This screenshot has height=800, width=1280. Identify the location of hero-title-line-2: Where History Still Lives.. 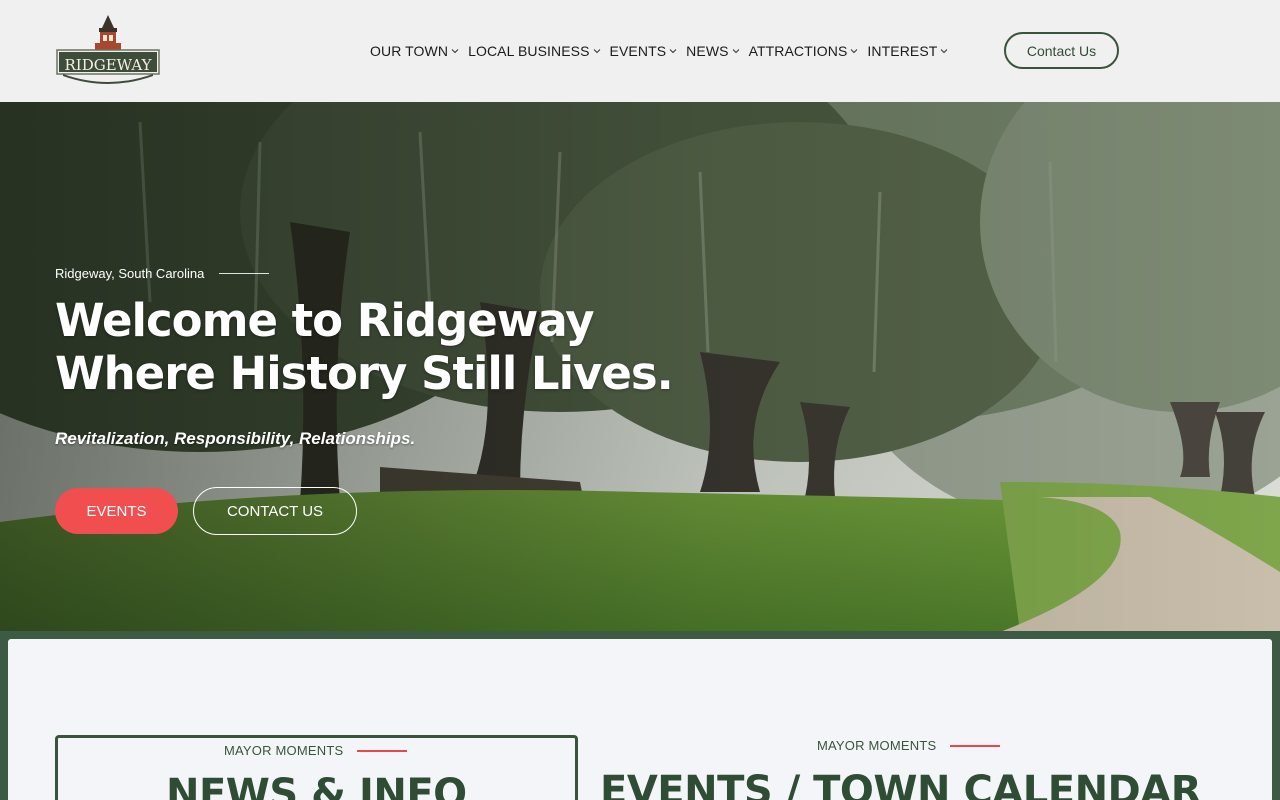
(364, 373).